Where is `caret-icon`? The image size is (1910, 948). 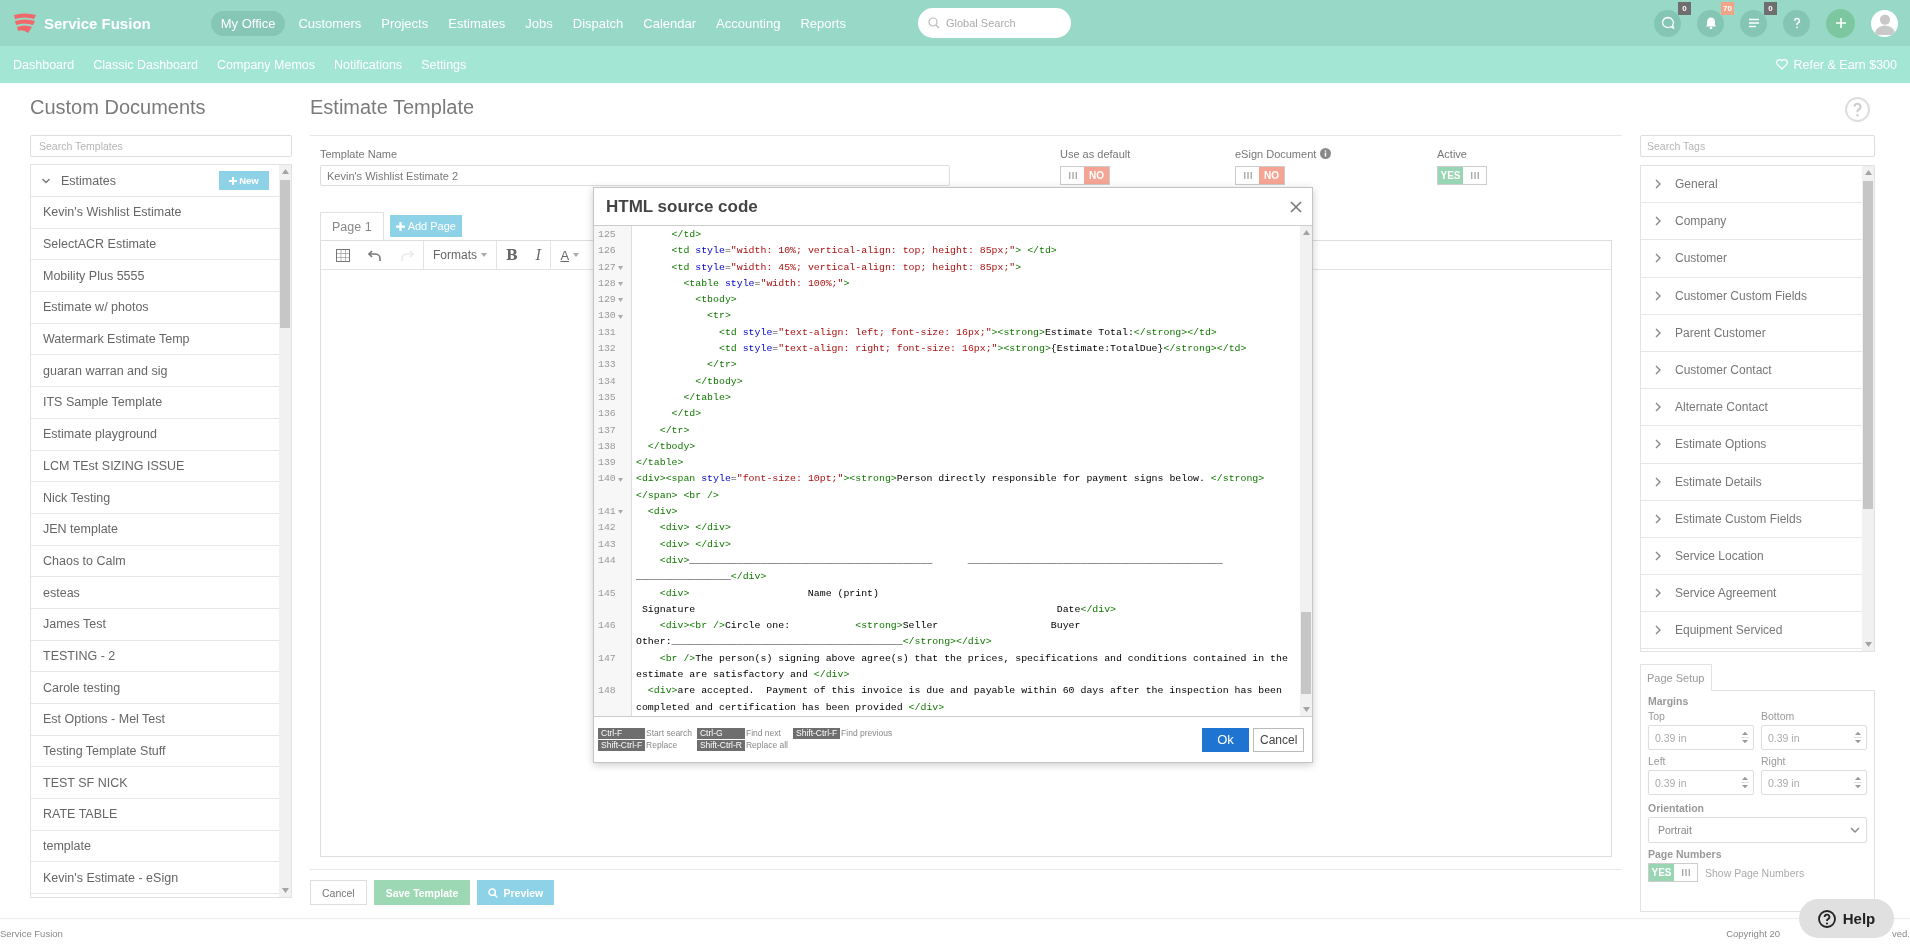 caret-icon is located at coordinates (576, 255).